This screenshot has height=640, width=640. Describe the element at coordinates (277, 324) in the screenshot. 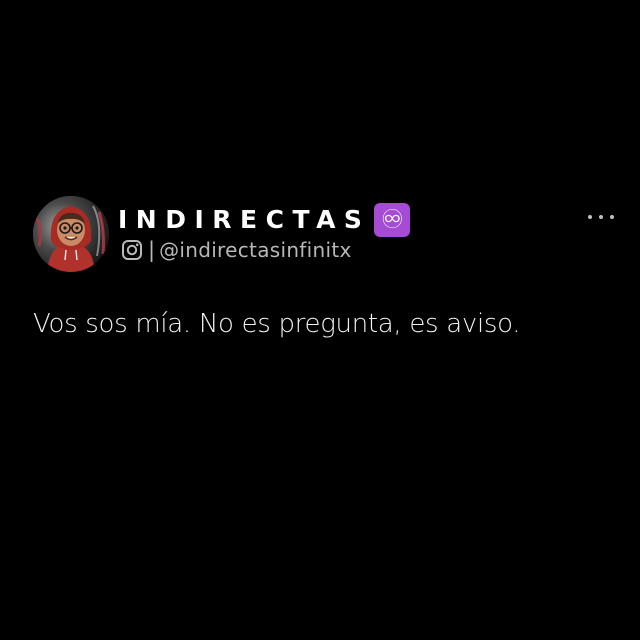

I see `post-text: Vos sos mía. No es pregunta, es aviso.` at that location.